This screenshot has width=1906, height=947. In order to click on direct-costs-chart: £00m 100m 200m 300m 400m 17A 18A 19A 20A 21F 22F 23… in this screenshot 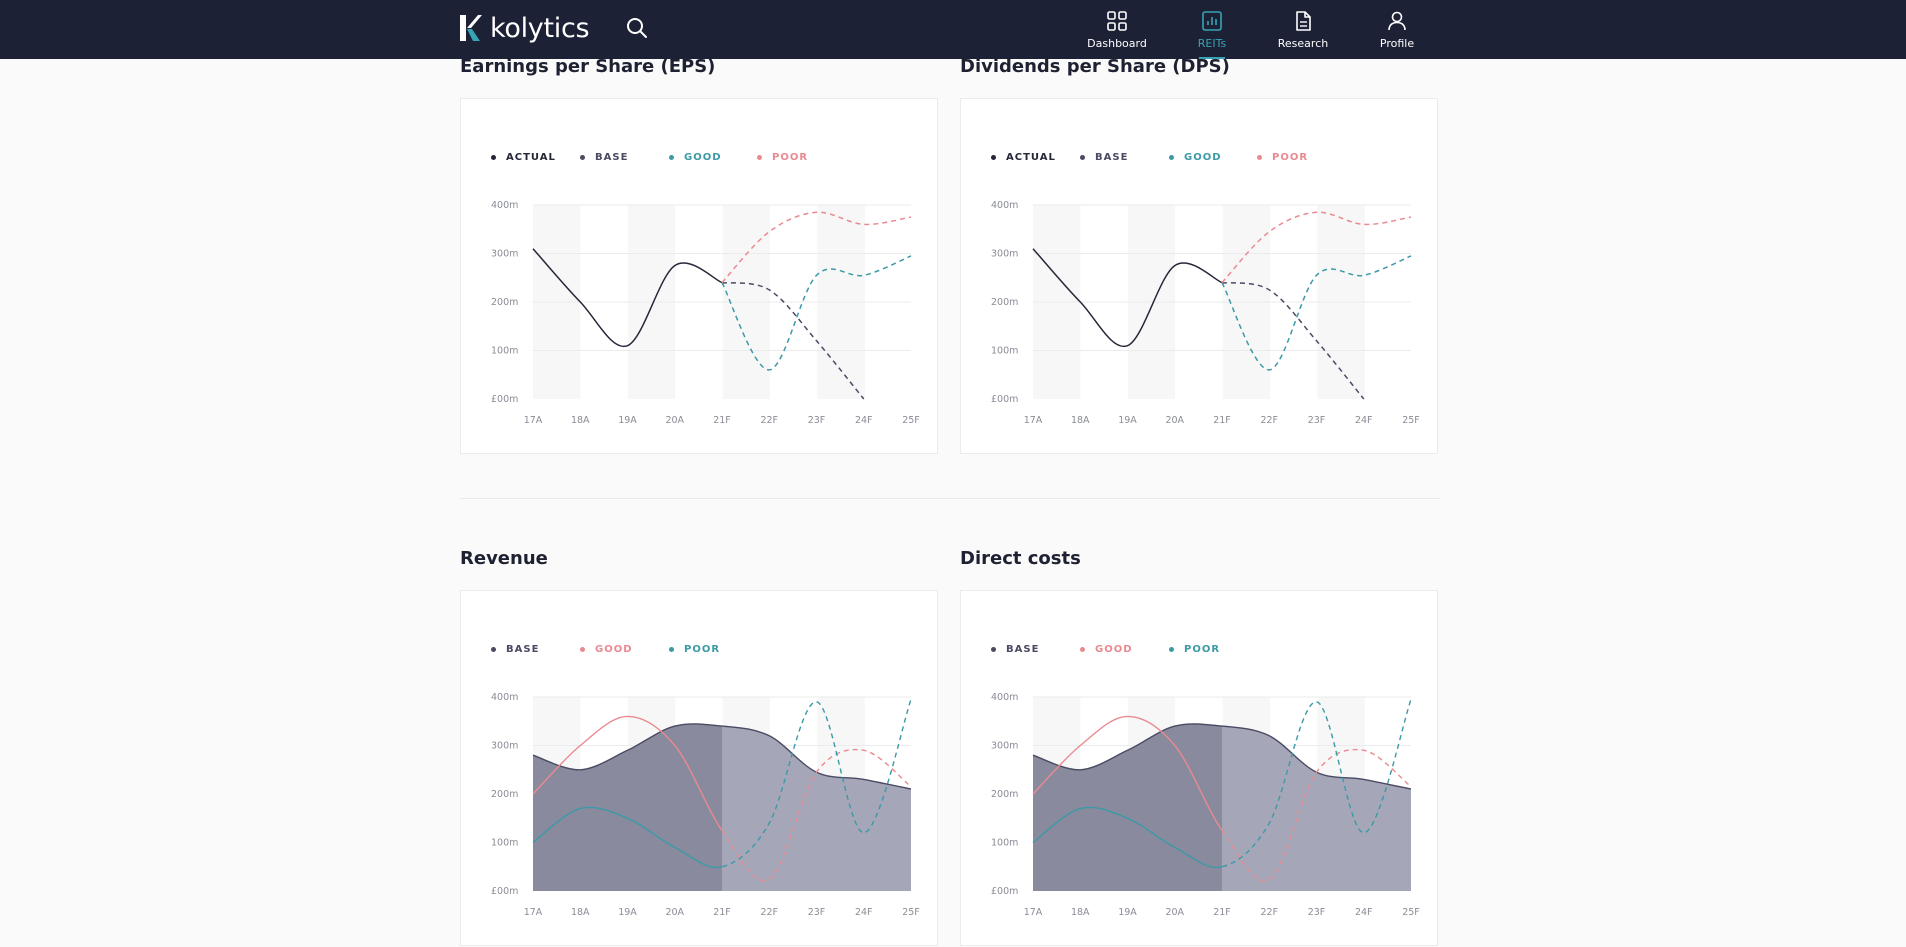, I will do `click(1205, 805)`.